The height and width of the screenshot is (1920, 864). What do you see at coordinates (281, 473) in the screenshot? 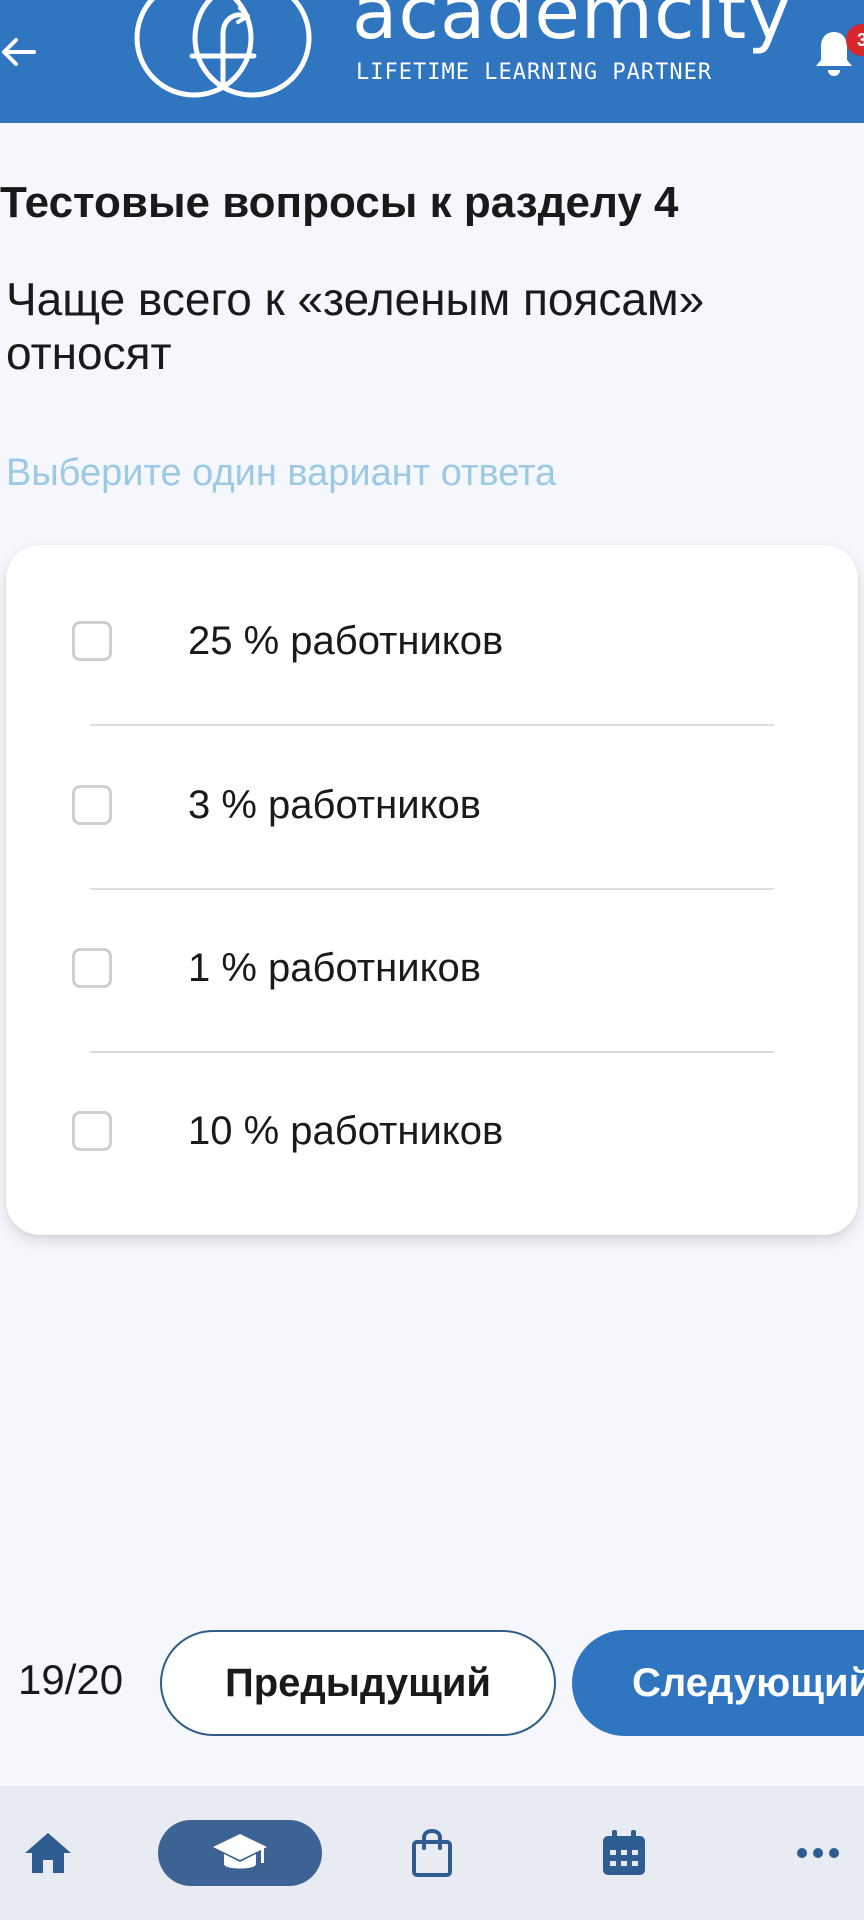
I see `answer-hint: Выберите один вариант ответа` at bounding box center [281, 473].